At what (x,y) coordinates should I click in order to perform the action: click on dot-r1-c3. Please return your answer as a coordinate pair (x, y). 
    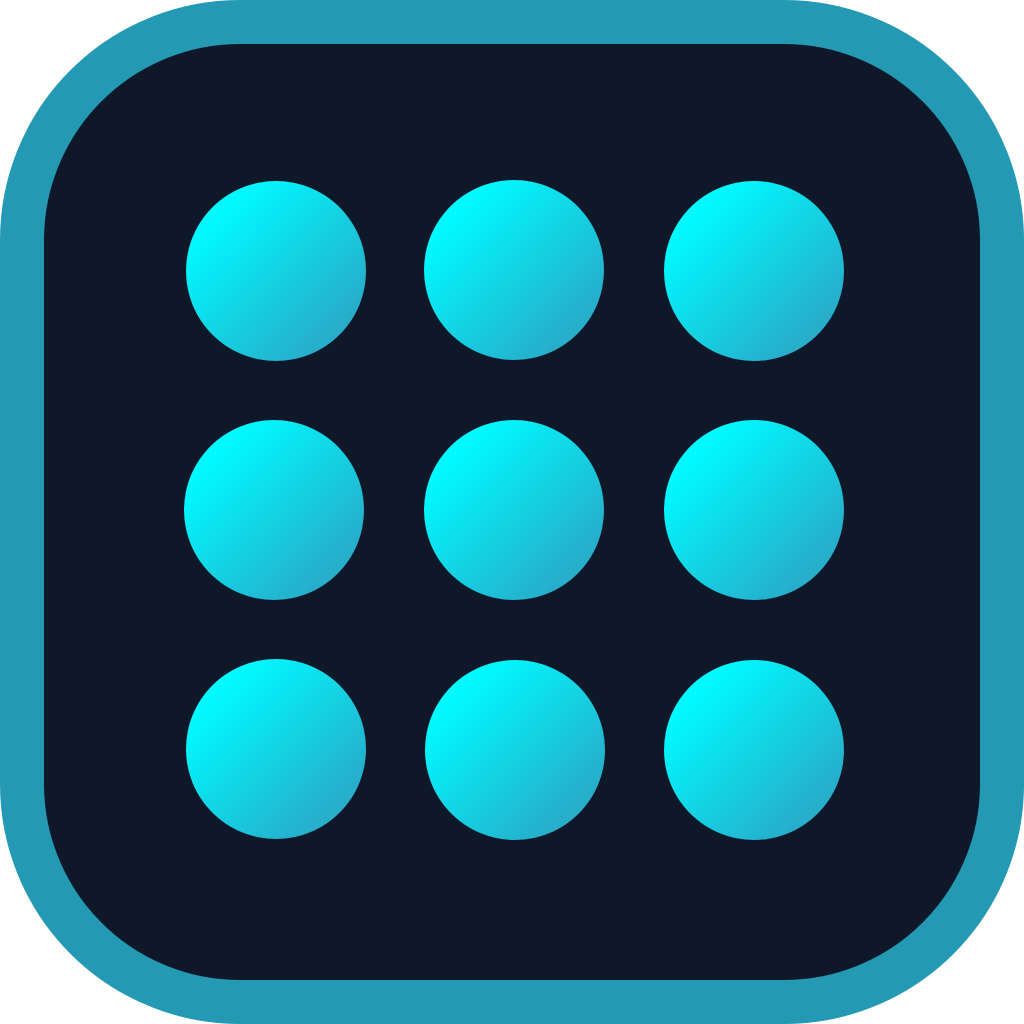
    Looking at the image, I should click on (754, 271).